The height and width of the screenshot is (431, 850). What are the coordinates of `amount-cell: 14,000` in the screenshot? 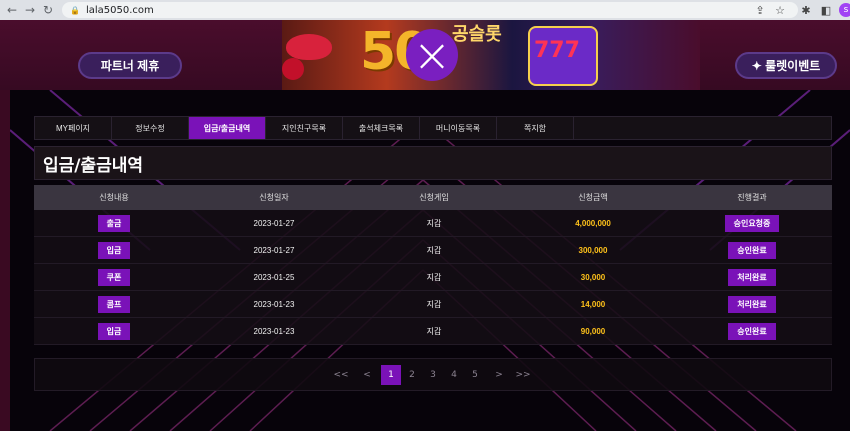 It's located at (593, 304).